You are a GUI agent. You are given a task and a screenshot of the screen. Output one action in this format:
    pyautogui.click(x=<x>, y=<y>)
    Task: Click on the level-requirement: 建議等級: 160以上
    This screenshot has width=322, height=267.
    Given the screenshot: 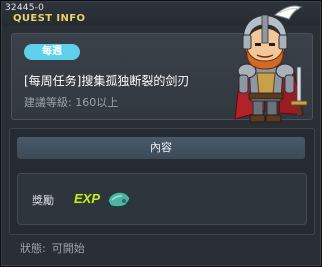 What is the action you would take?
    pyautogui.click(x=71, y=102)
    